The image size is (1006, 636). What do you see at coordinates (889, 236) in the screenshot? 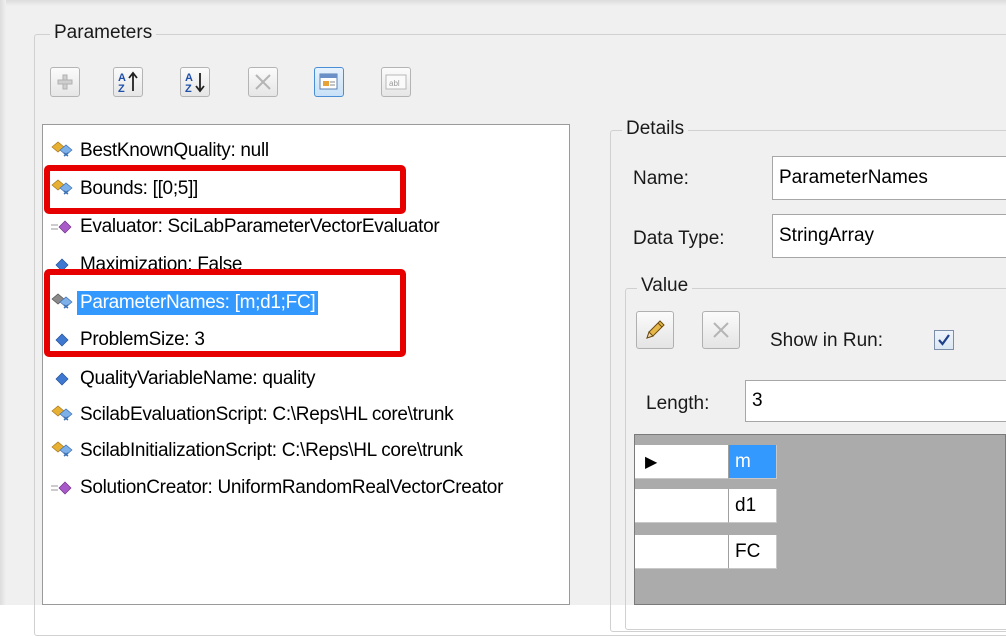
I see `data-type-field: StringArray` at bounding box center [889, 236].